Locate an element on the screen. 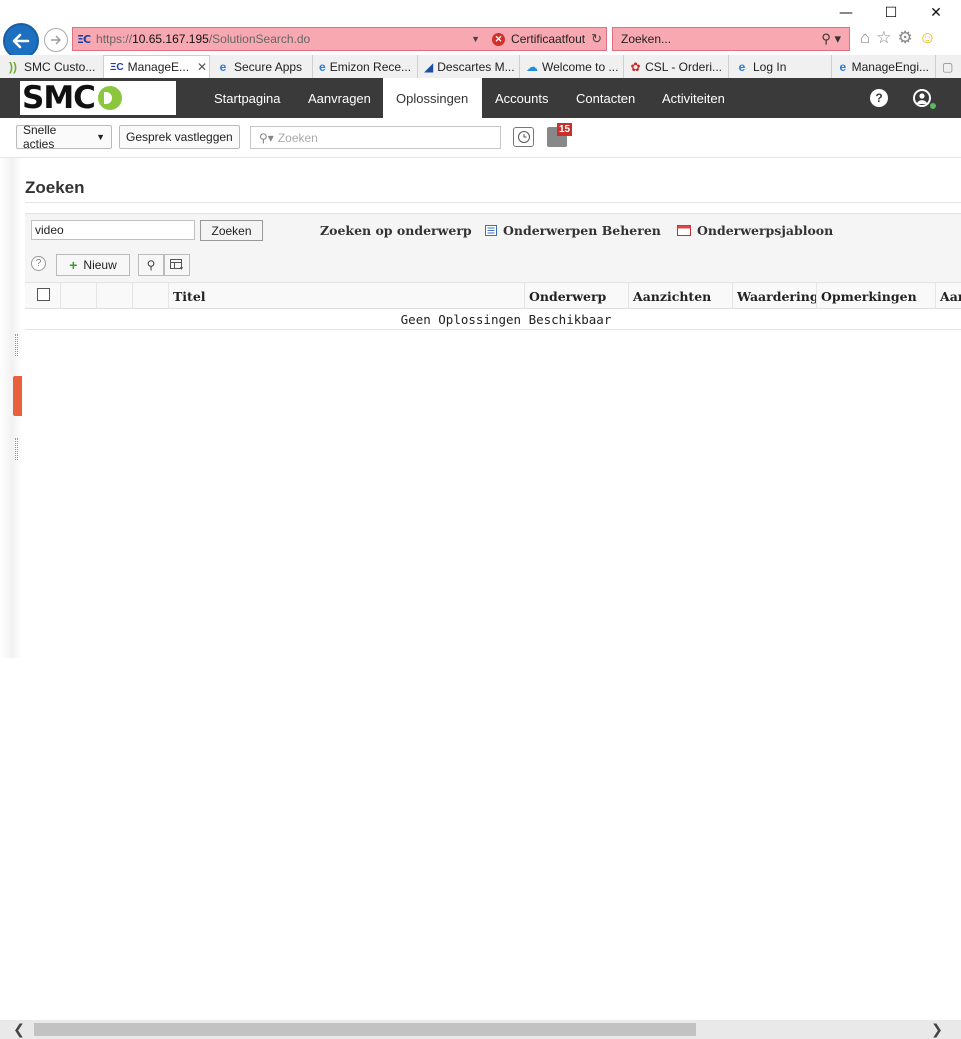  new-tab-button: ▢ is located at coordinates (948, 66).